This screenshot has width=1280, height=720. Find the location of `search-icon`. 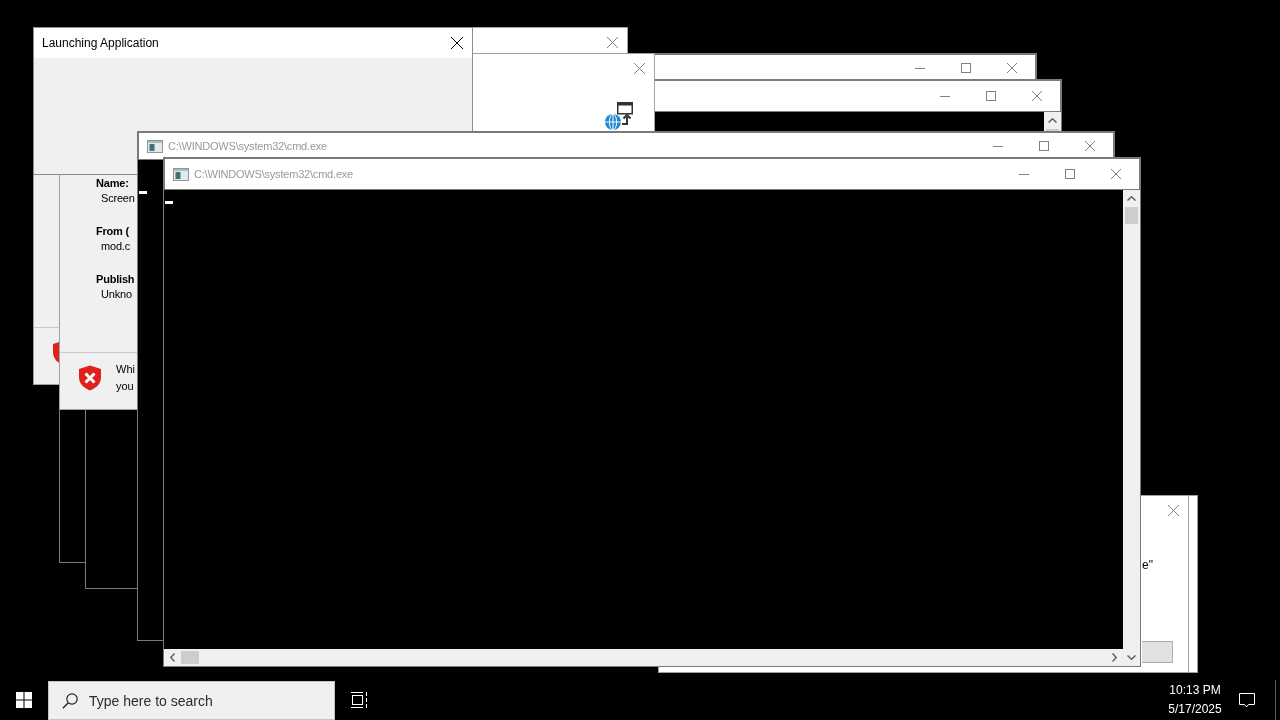

search-icon is located at coordinates (70, 700).